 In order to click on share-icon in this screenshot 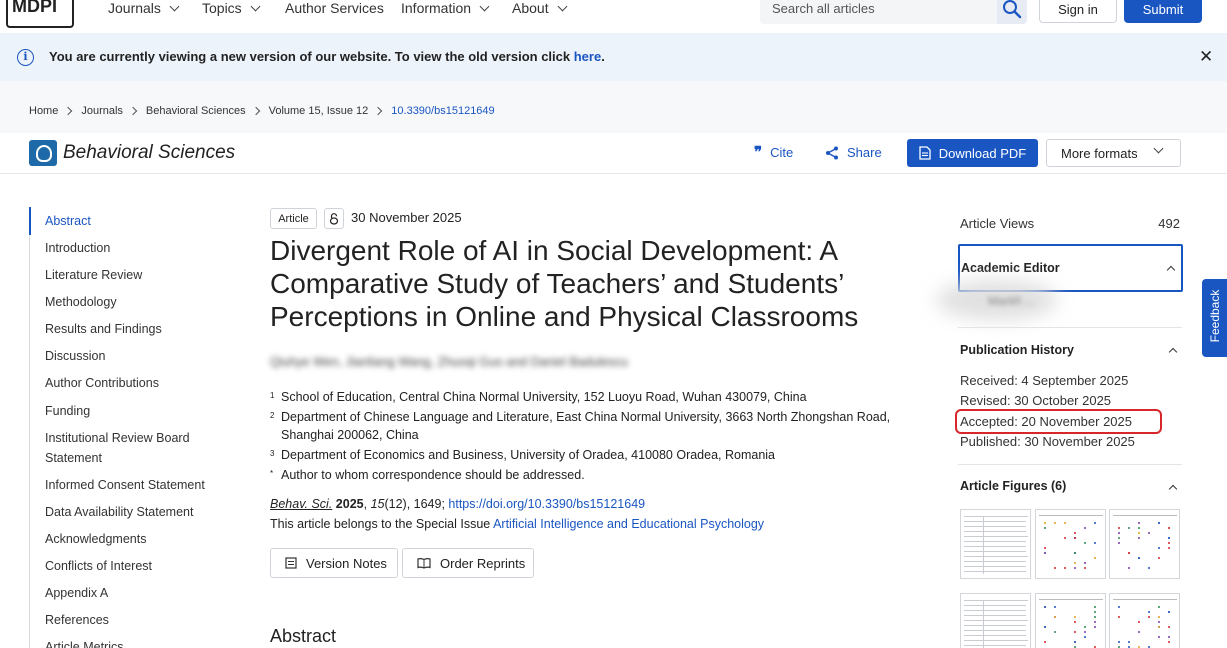, I will do `click(832, 152)`.